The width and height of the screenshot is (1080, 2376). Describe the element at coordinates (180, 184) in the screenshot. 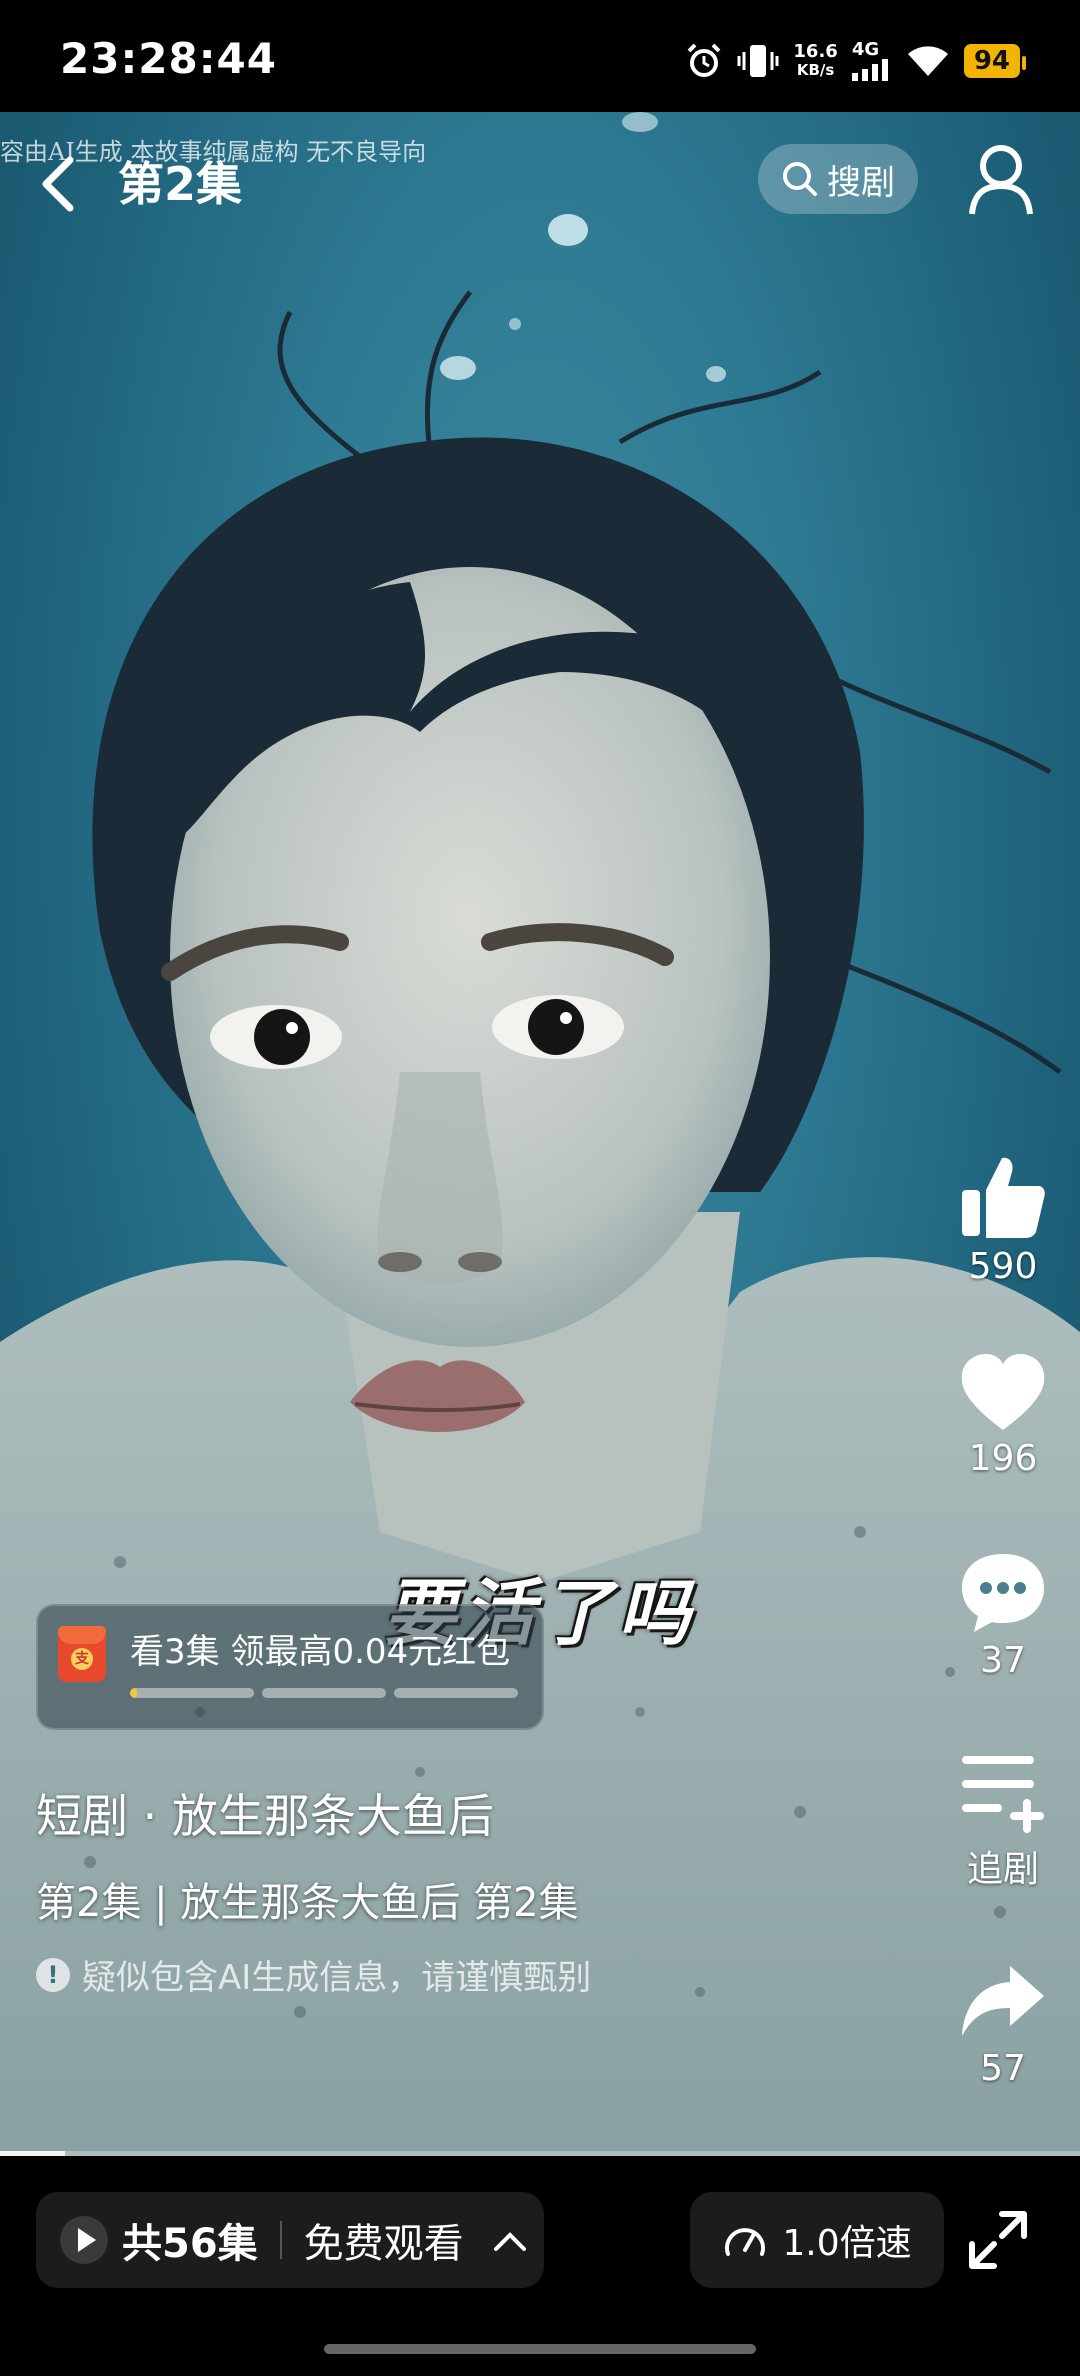

I see `episode-title: 第2集` at that location.